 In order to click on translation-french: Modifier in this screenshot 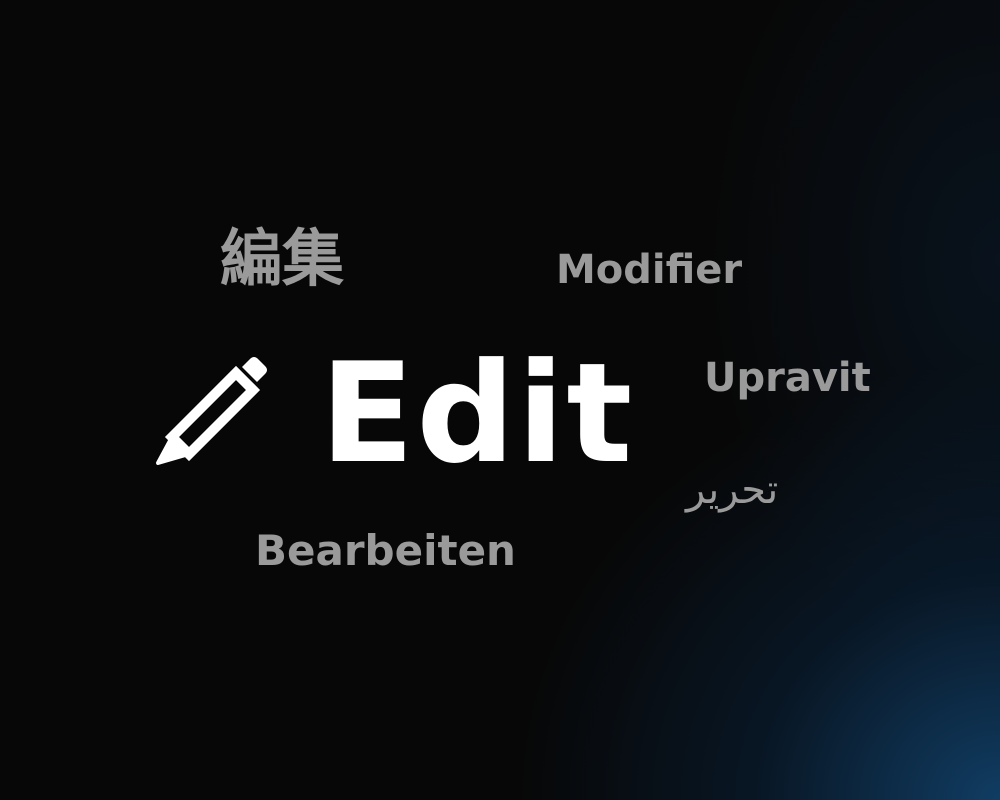, I will do `click(649, 270)`.